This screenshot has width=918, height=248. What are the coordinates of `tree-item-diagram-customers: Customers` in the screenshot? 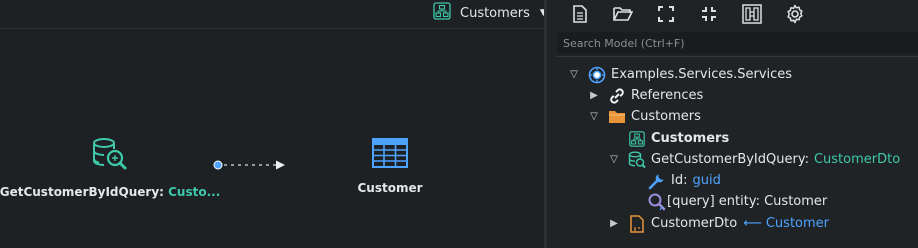 It's located at (668, 138).